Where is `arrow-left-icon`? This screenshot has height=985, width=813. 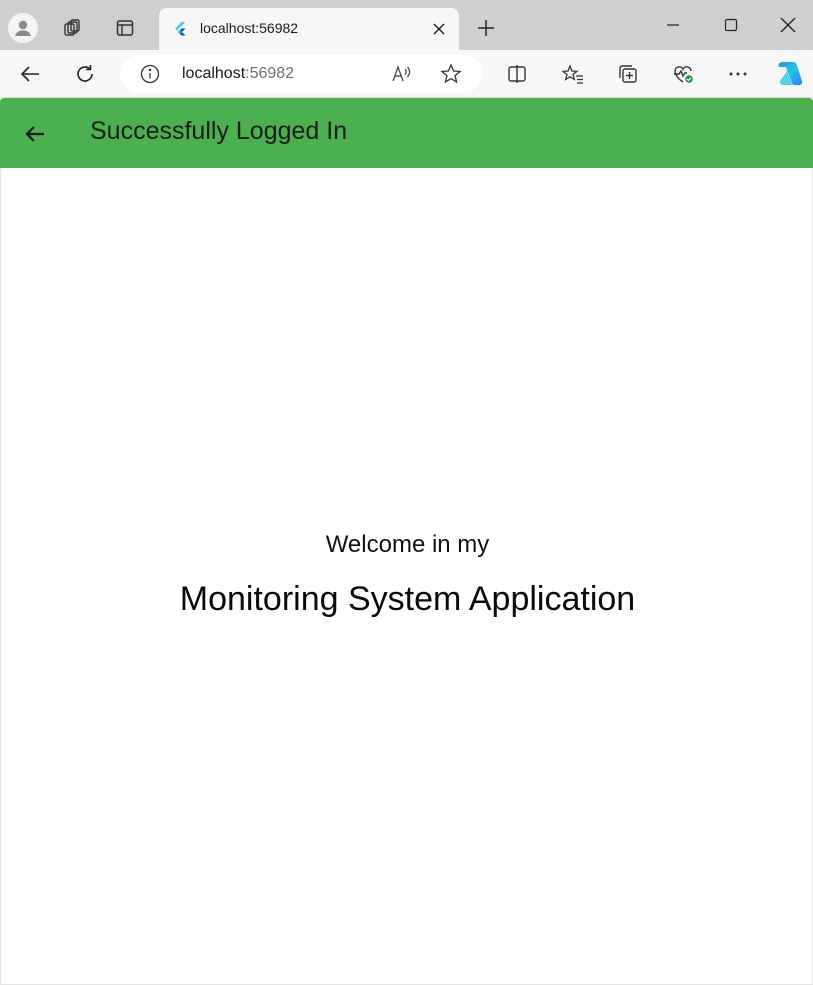 arrow-left-icon is located at coordinates (35, 134).